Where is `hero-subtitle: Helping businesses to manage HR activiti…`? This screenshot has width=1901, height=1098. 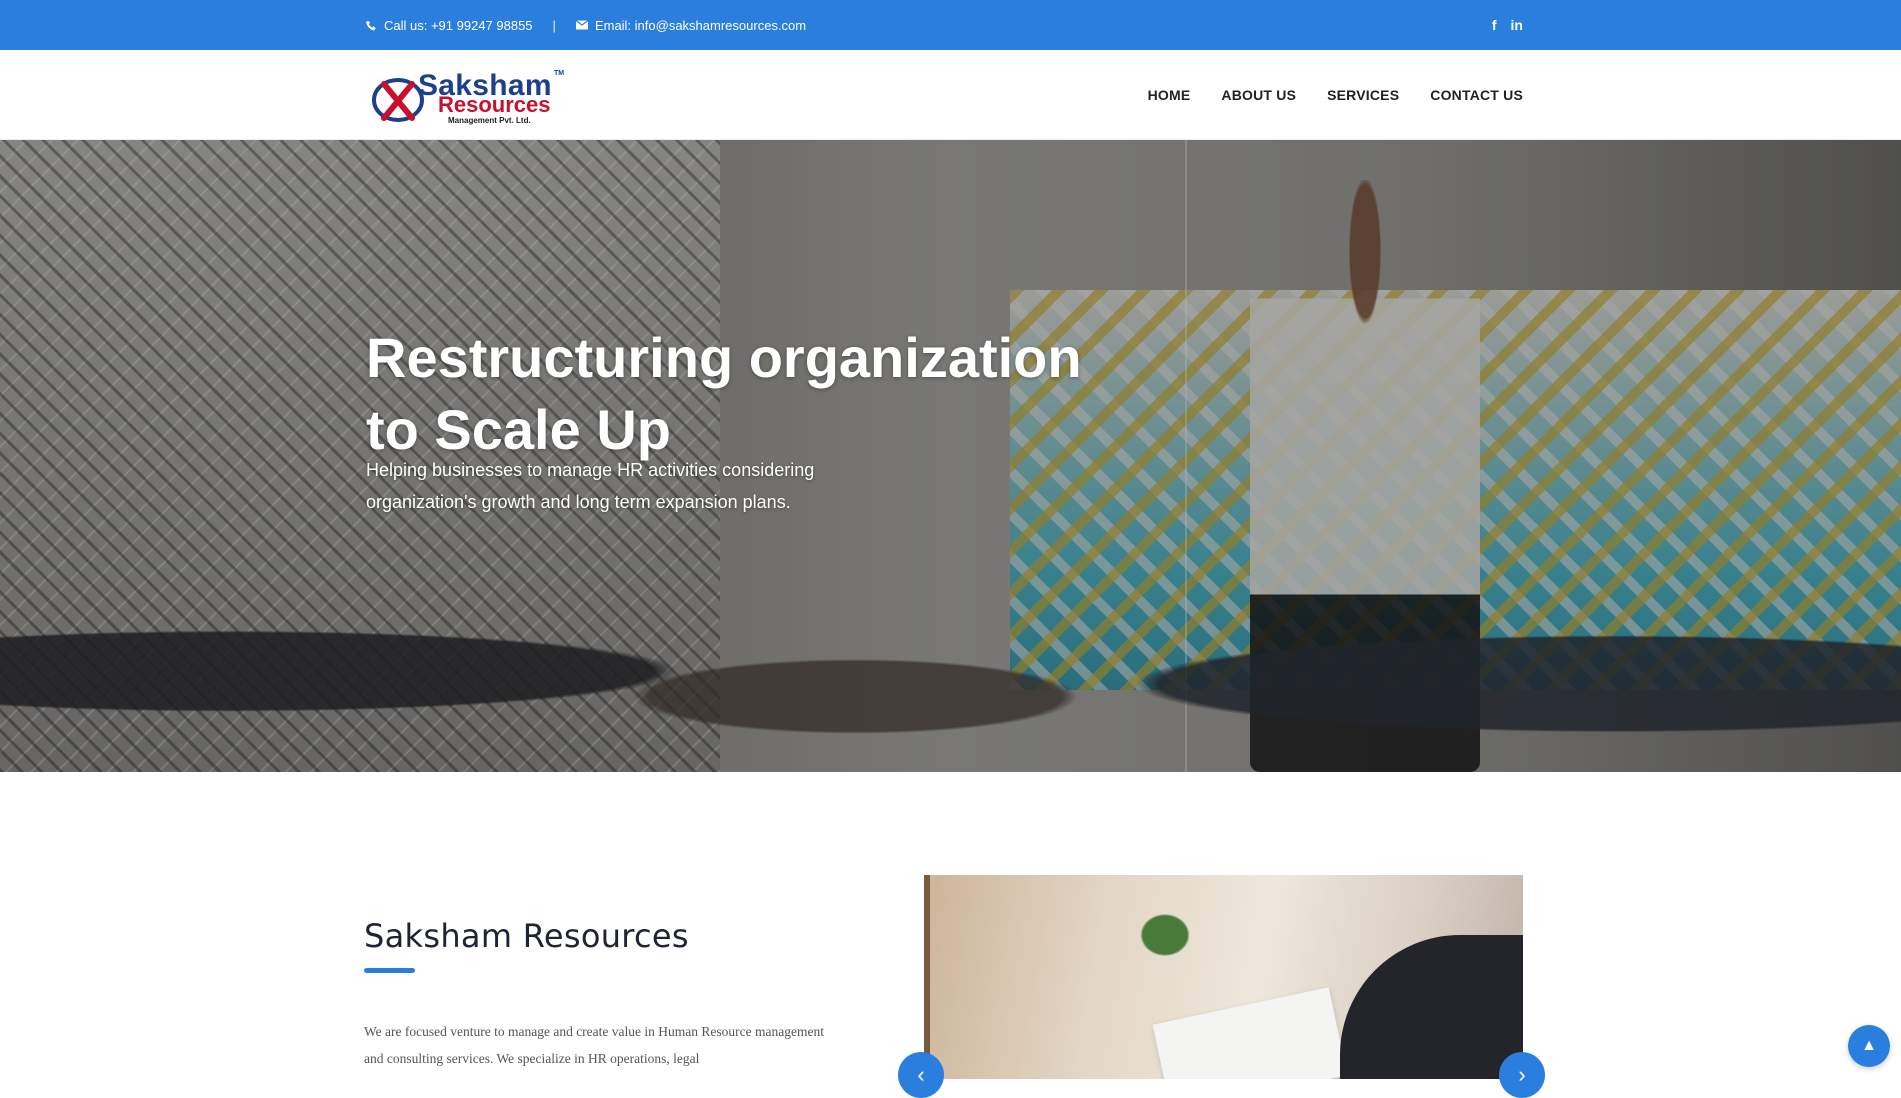
hero-subtitle: Helping businesses to manage HR activiti… is located at coordinates (590, 486).